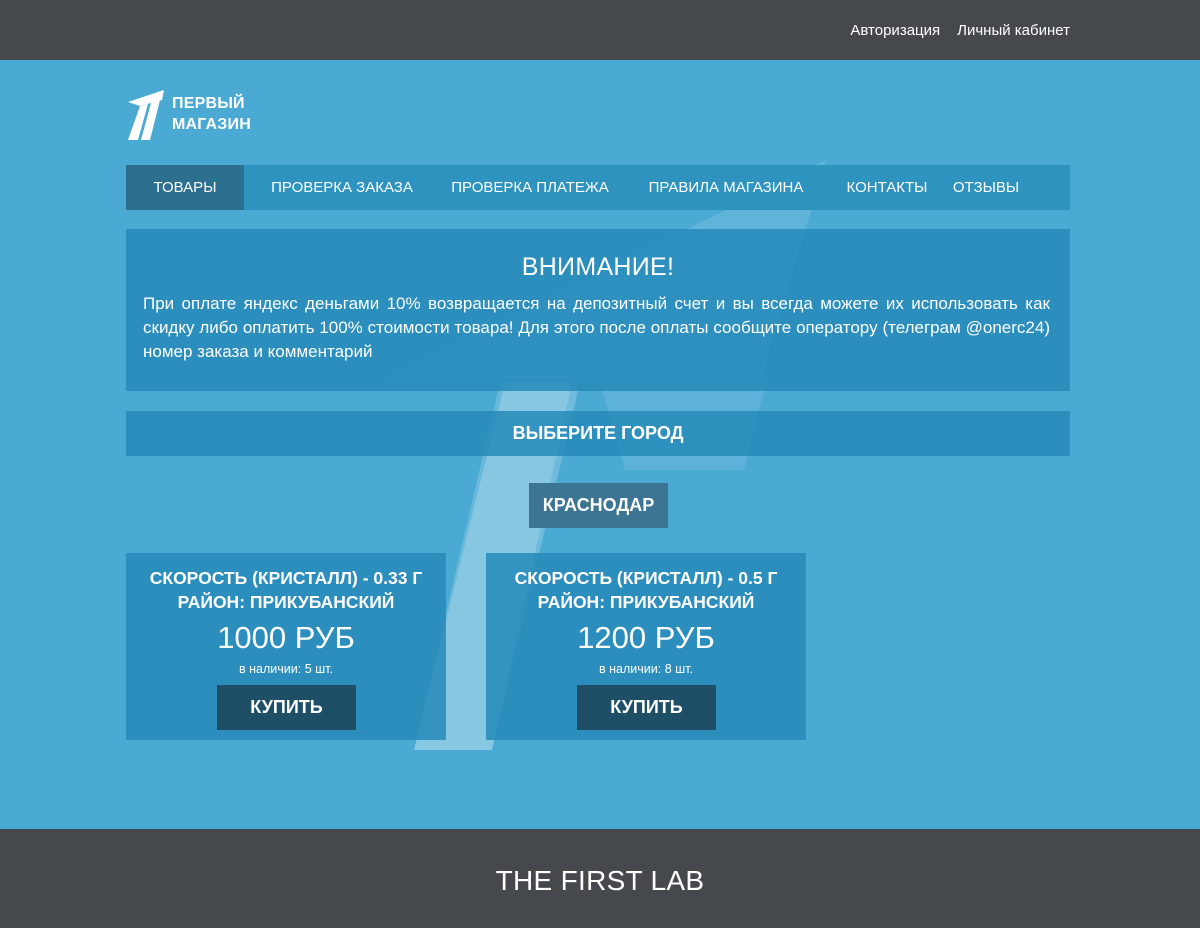 The width and height of the screenshot is (1200, 928). Describe the element at coordinates (986, 187) in the screenshot. I see `nav-item-reviews: ОТЗЫВЫ` at that location.